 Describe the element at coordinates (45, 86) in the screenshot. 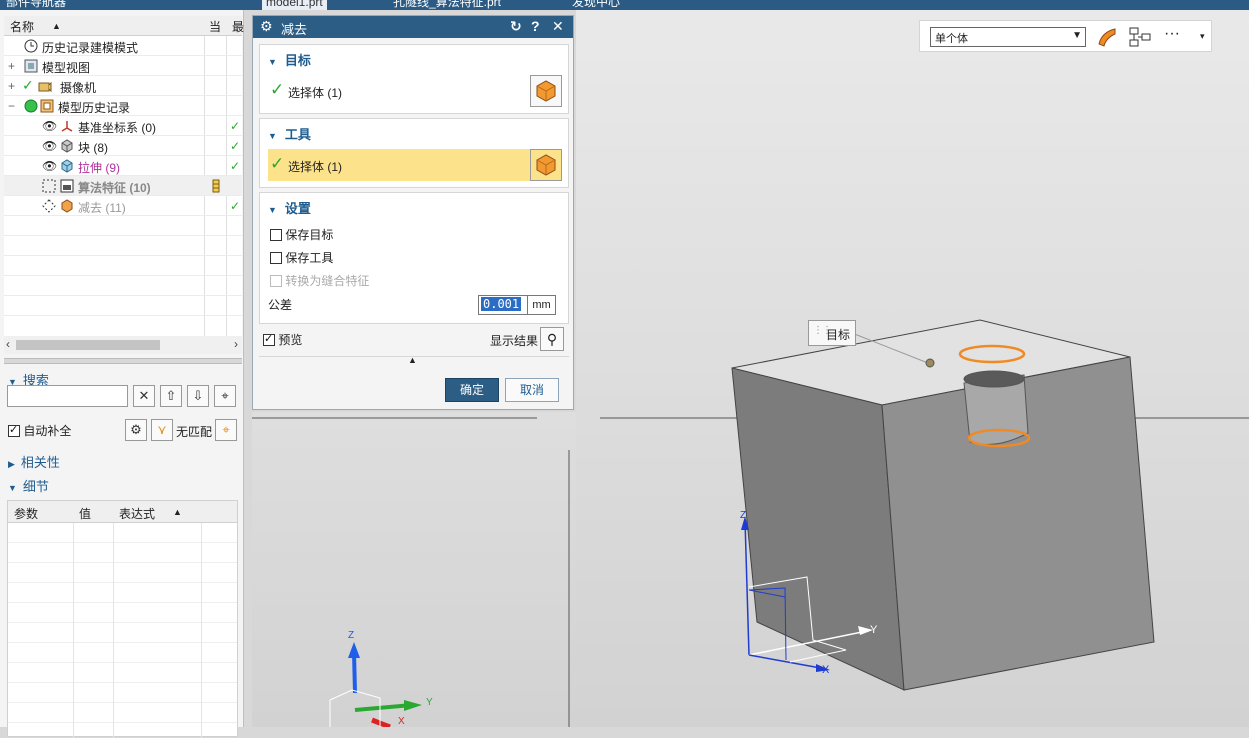

I see `camera-icon` at that location.